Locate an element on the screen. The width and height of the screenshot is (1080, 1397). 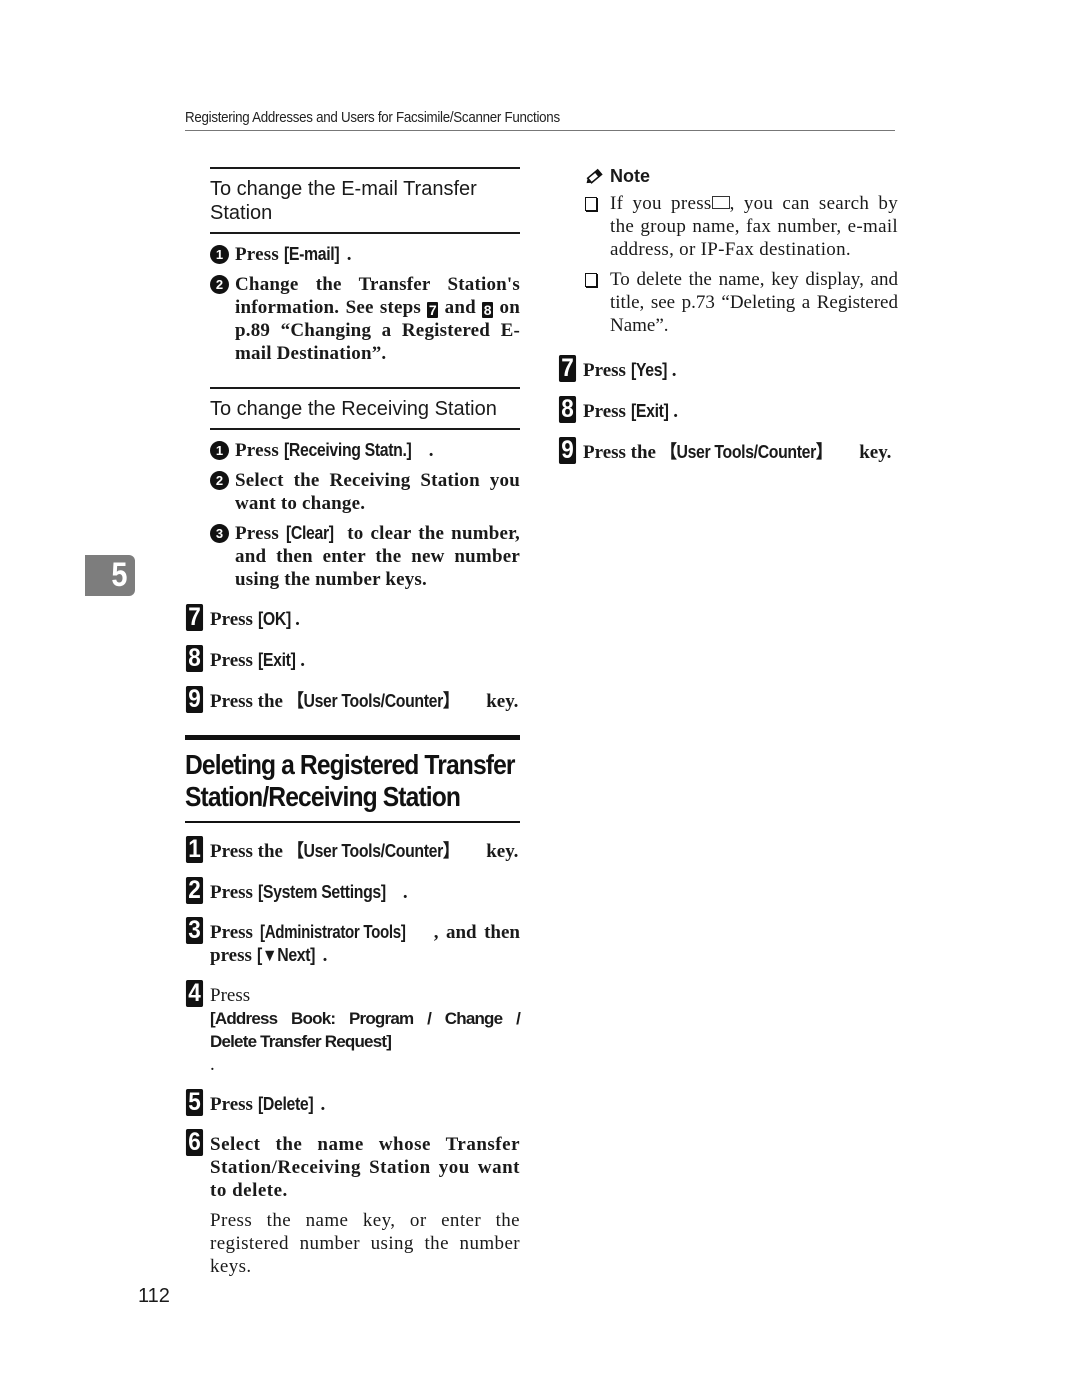
right-step-8: 8 Press [Exit]. is located at coordinates (728, 409).